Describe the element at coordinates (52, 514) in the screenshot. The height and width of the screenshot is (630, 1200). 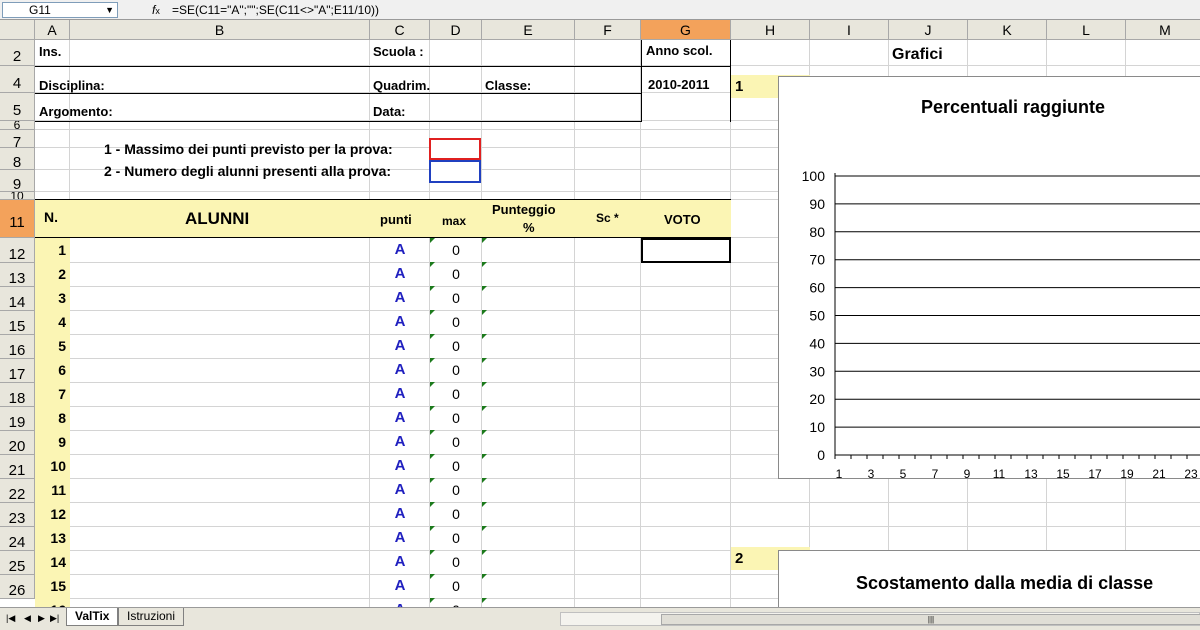
I see `student-number: 12` at that location.